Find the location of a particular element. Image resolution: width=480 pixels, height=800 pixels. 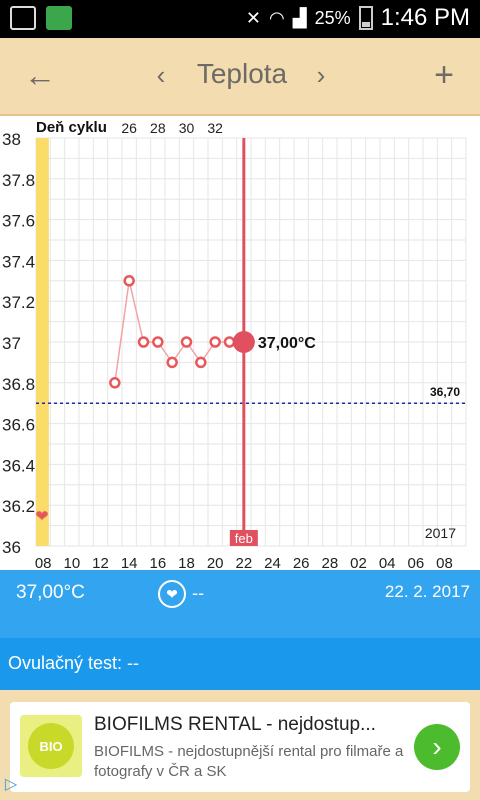

chevron-left-icon: ‹ is located at coordinates (161, 74).